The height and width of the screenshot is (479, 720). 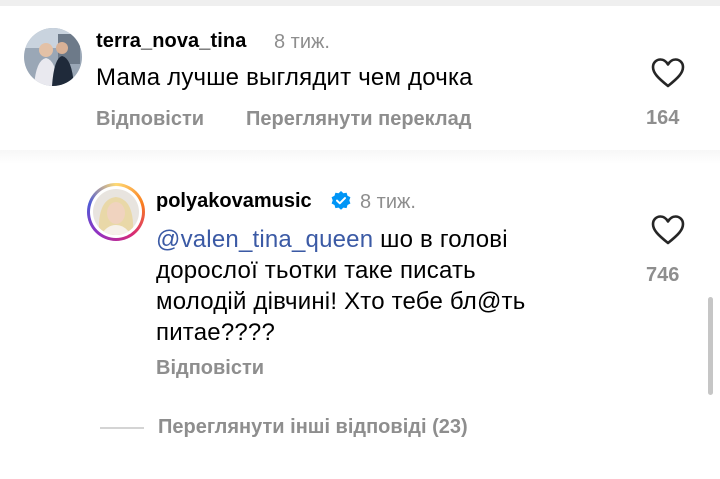 What do you see at coordinates (264, 239) in the screenshot?
I see `mention-link: @valen_tina_queen` at bounding box center [264, 239].